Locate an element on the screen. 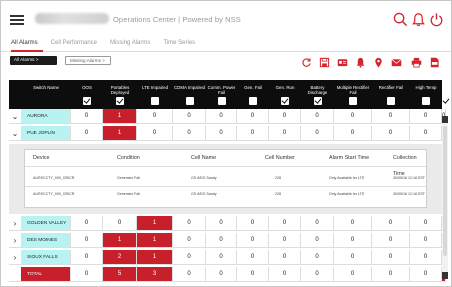  table-row: ⌄PUE JOPLIN010000000000 is located at coordinates (228, 133).